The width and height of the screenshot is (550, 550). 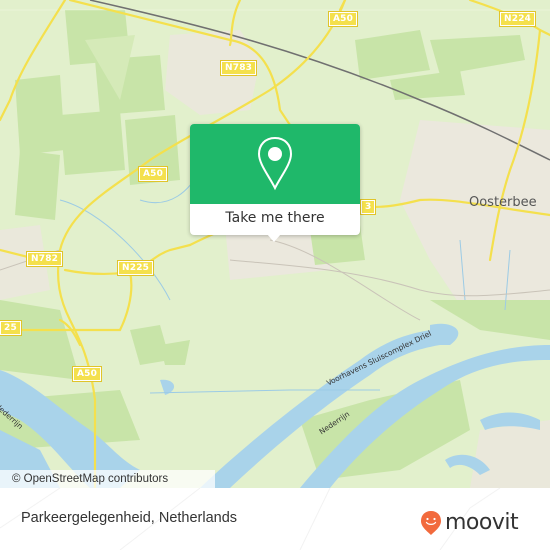 What do you see at coordinates (135, 268) in the screenshot?
I see `road-shield-n225: N225` at bounding box center [135, 268].